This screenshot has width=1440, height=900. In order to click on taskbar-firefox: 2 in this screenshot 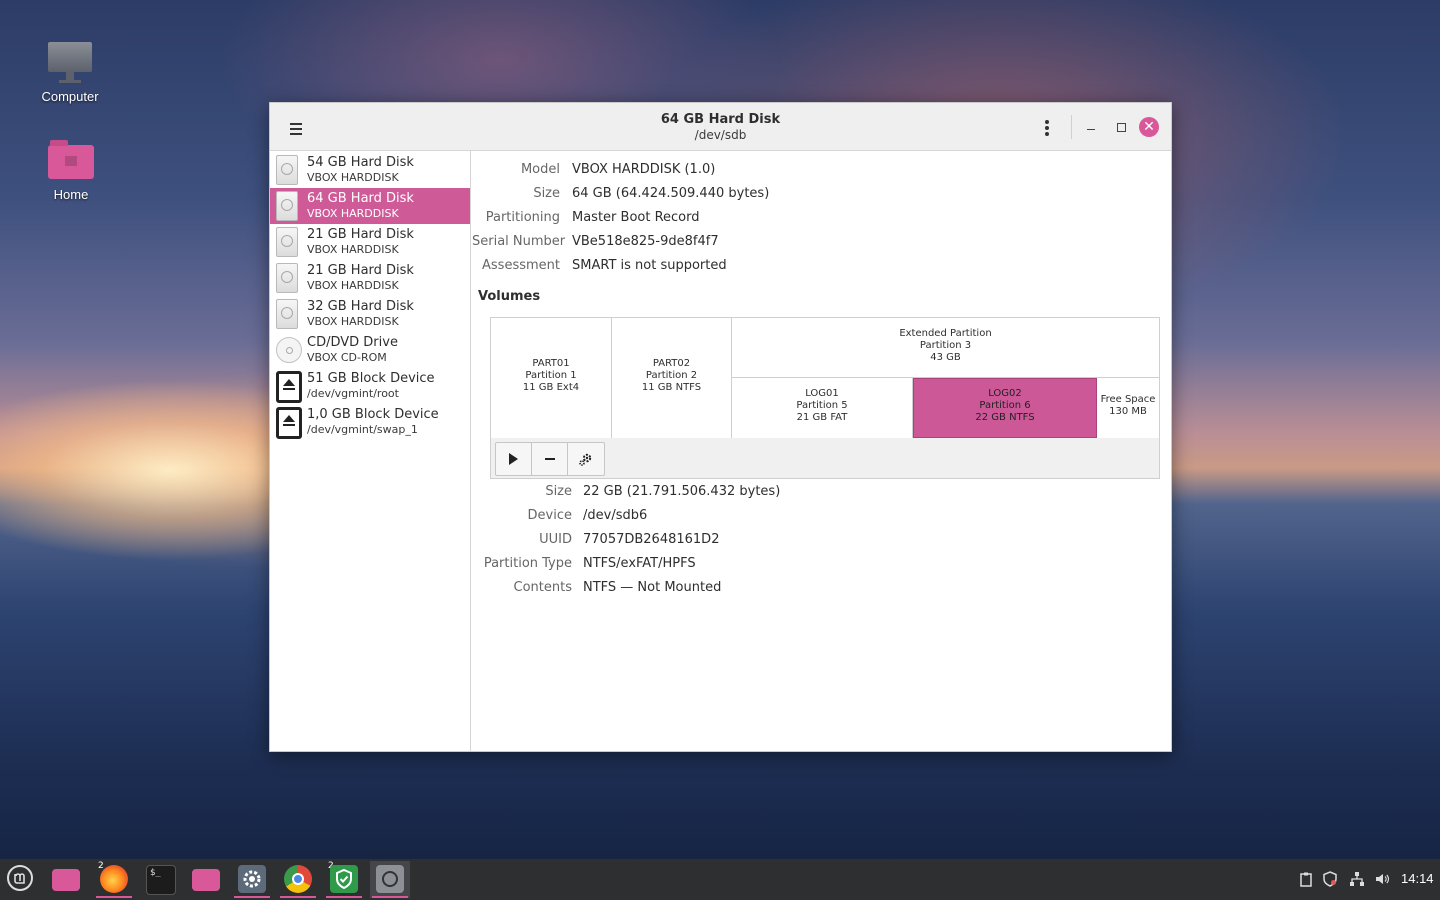, I will do `click(114, 879)`.